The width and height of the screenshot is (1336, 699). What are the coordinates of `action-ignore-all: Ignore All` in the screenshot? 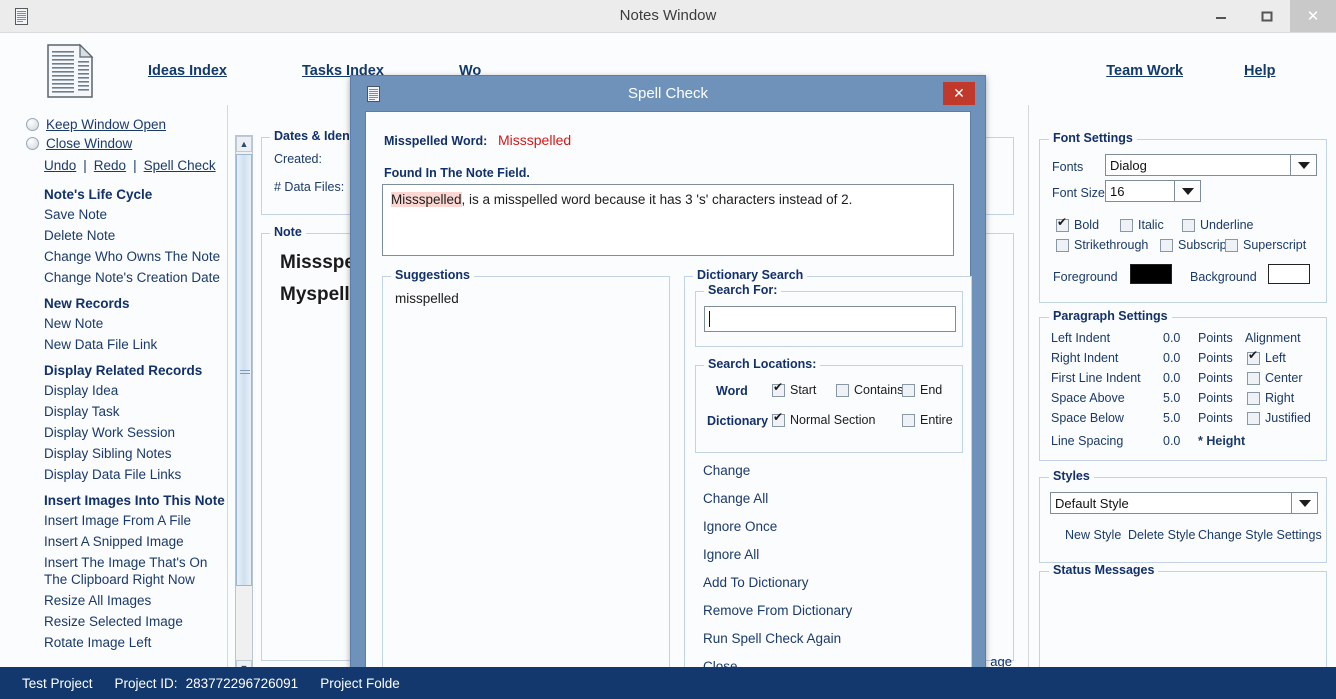 It's located at (731, 554).